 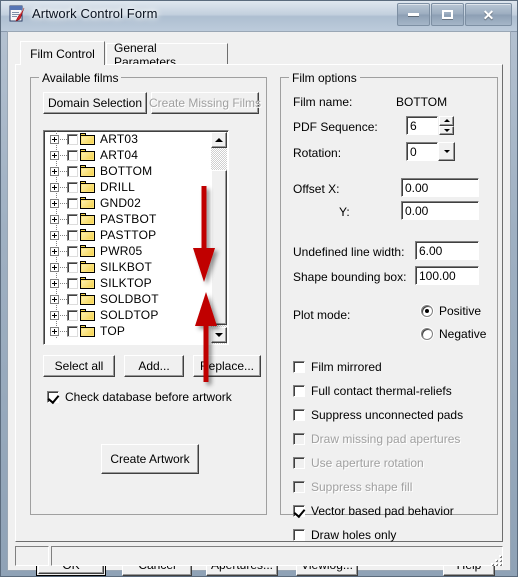 I want to click on tree-item-pastbot: PASTBOT, so click(x=136, y=219).